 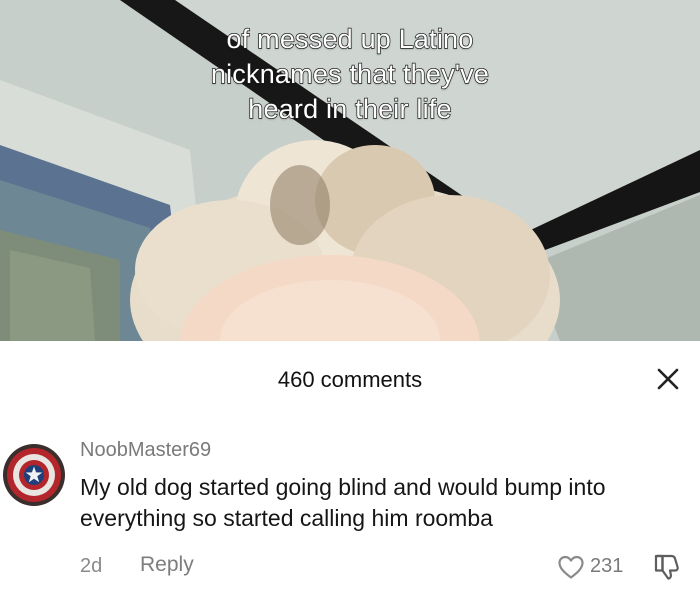 I want to click on caption-line: of messed up Latino, so click(x=350, y=38).